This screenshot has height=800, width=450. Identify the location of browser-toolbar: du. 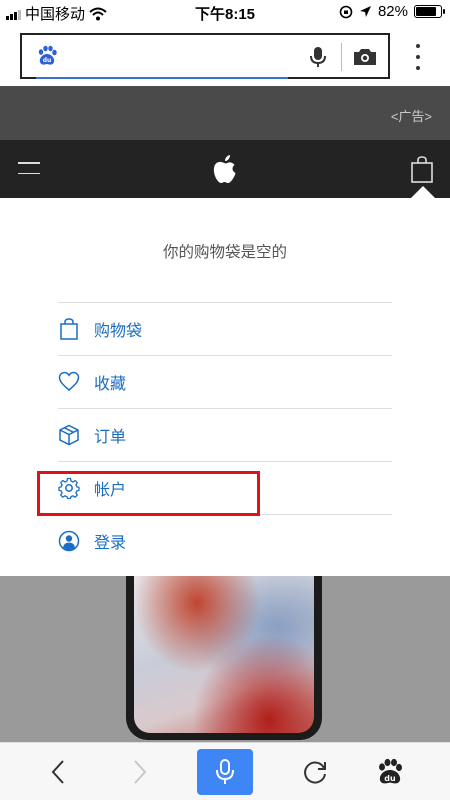
(225, 771).